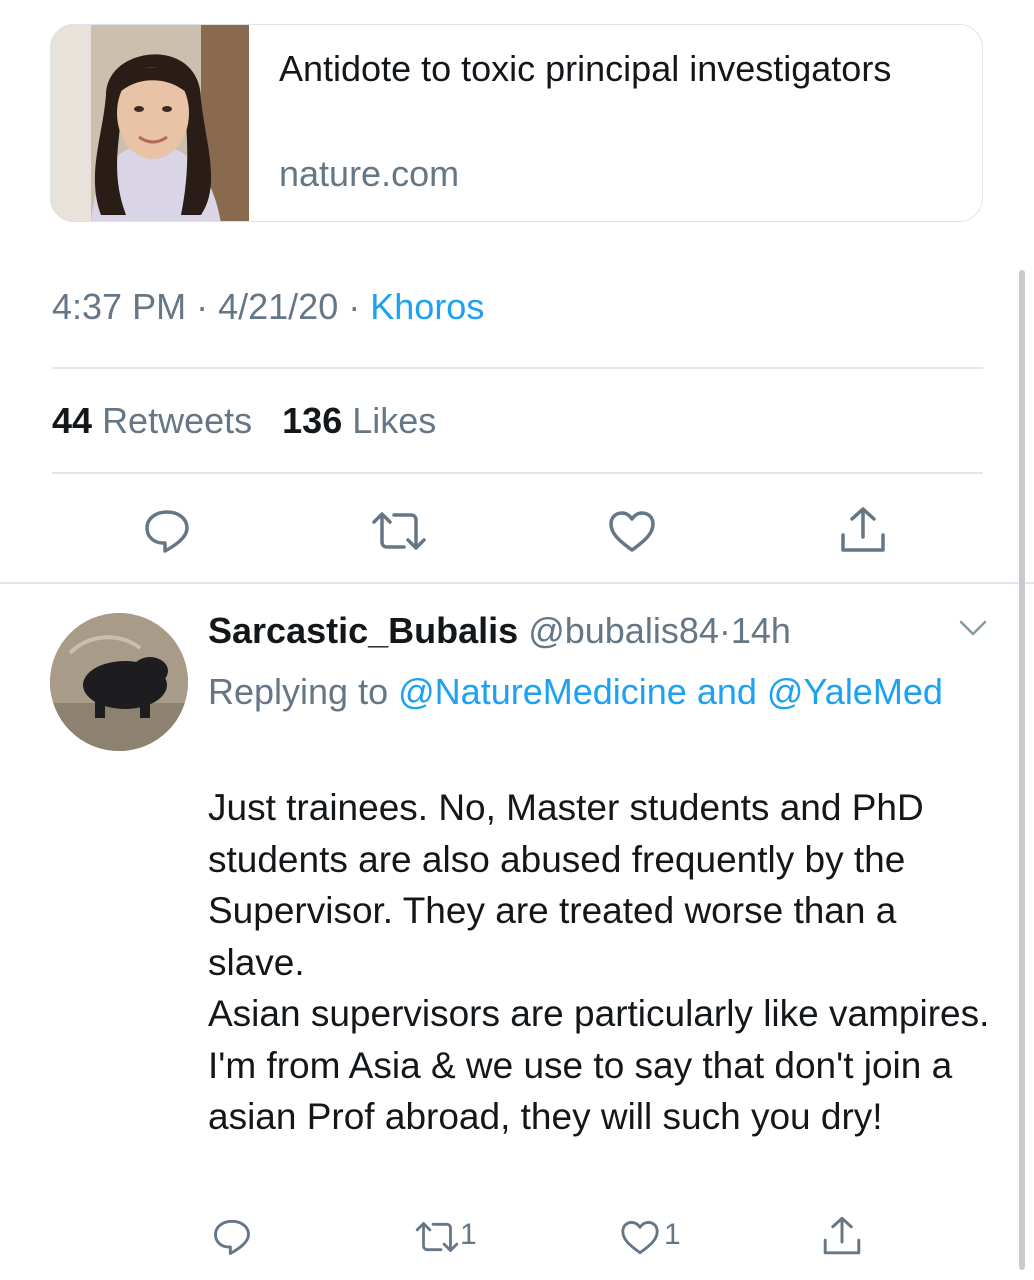 The width and height of the screenshot is (1034, 1280). I want to click on tweet-menu-button, so click(973, 630).